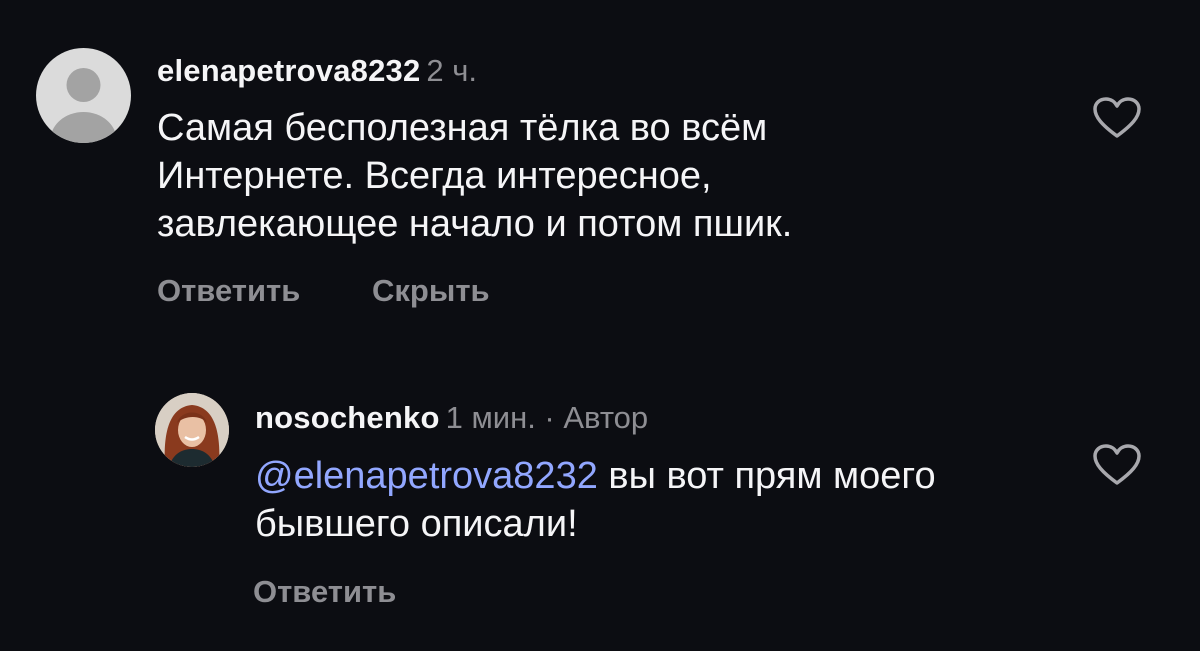  What do you see at coordinates (426, 476) in the screenshot?
I see `user-mention: @elenapetrova8232` at bounding box center [426, 476].